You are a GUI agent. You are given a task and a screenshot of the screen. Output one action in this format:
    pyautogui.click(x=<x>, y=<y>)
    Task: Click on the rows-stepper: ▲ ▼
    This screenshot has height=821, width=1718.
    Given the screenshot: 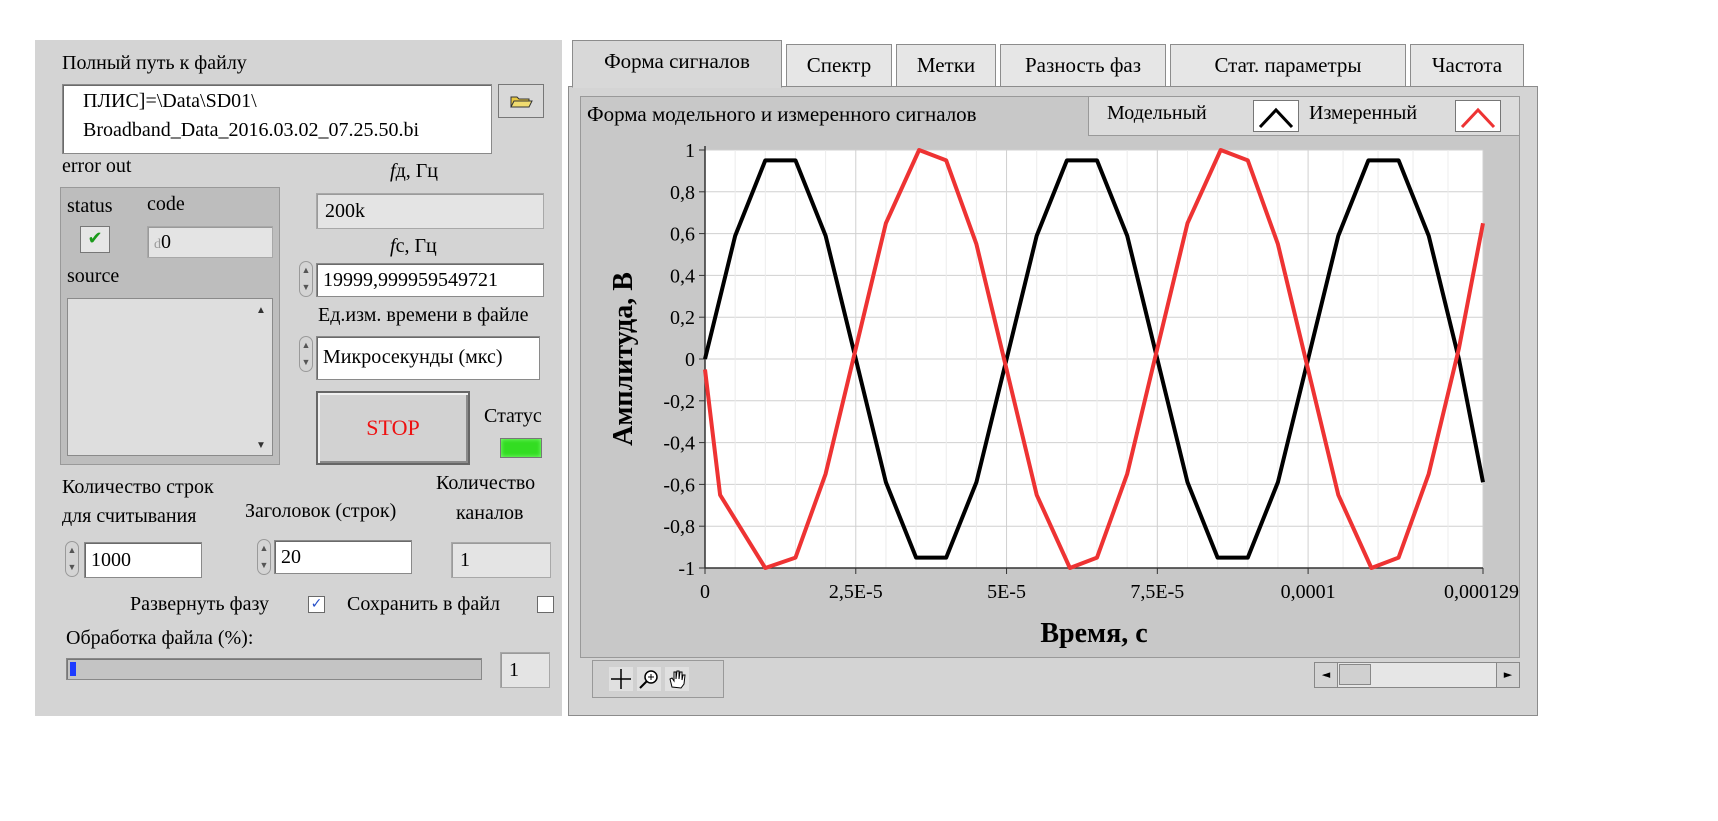 What is the action you would take?
    pyautogui.click(x=72, y=559)
    